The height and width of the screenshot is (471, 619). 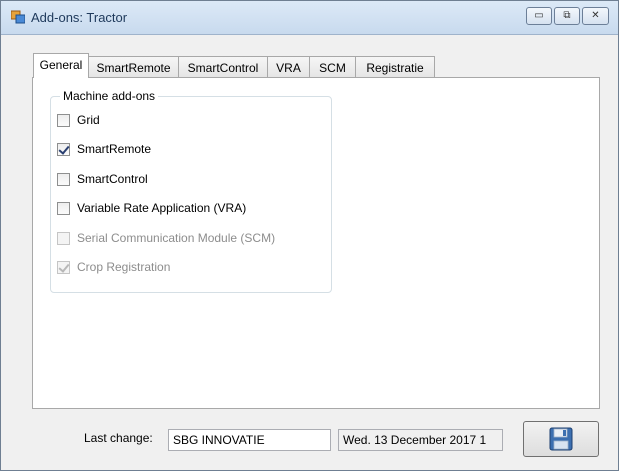 I want to click on tab-scm: SCM, so click(x=332, y=66).